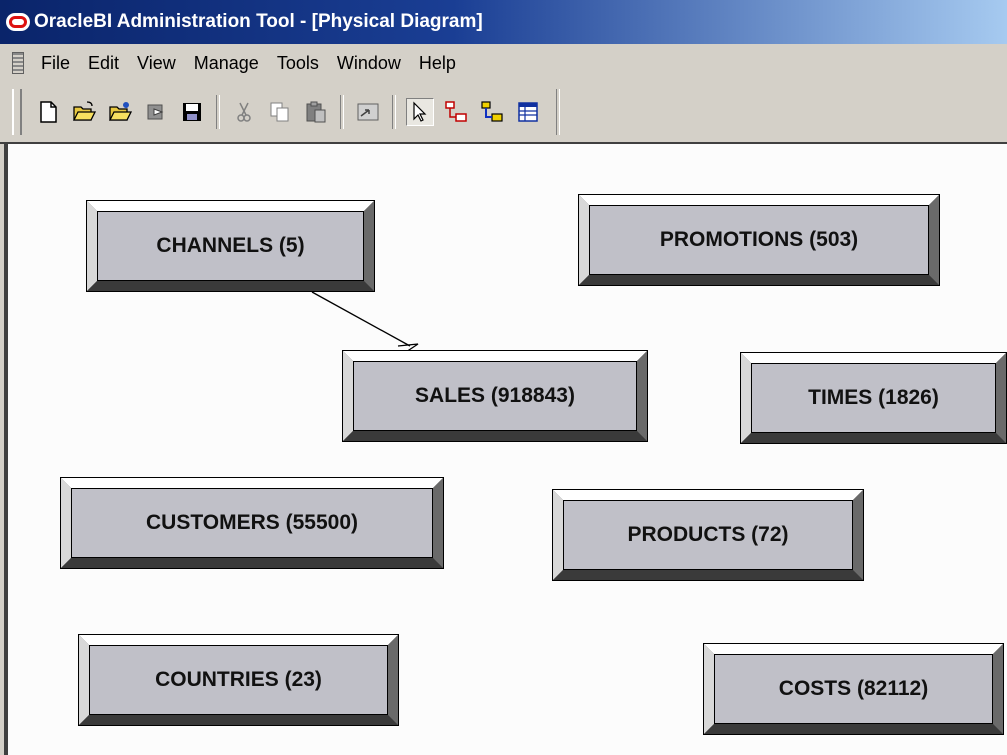 This screenshot has width=1007, height=755. What do you see at coordinates (558, 112) in the screenshot?
I see `toolbar-end-separator` at bounding box center [558, 112].